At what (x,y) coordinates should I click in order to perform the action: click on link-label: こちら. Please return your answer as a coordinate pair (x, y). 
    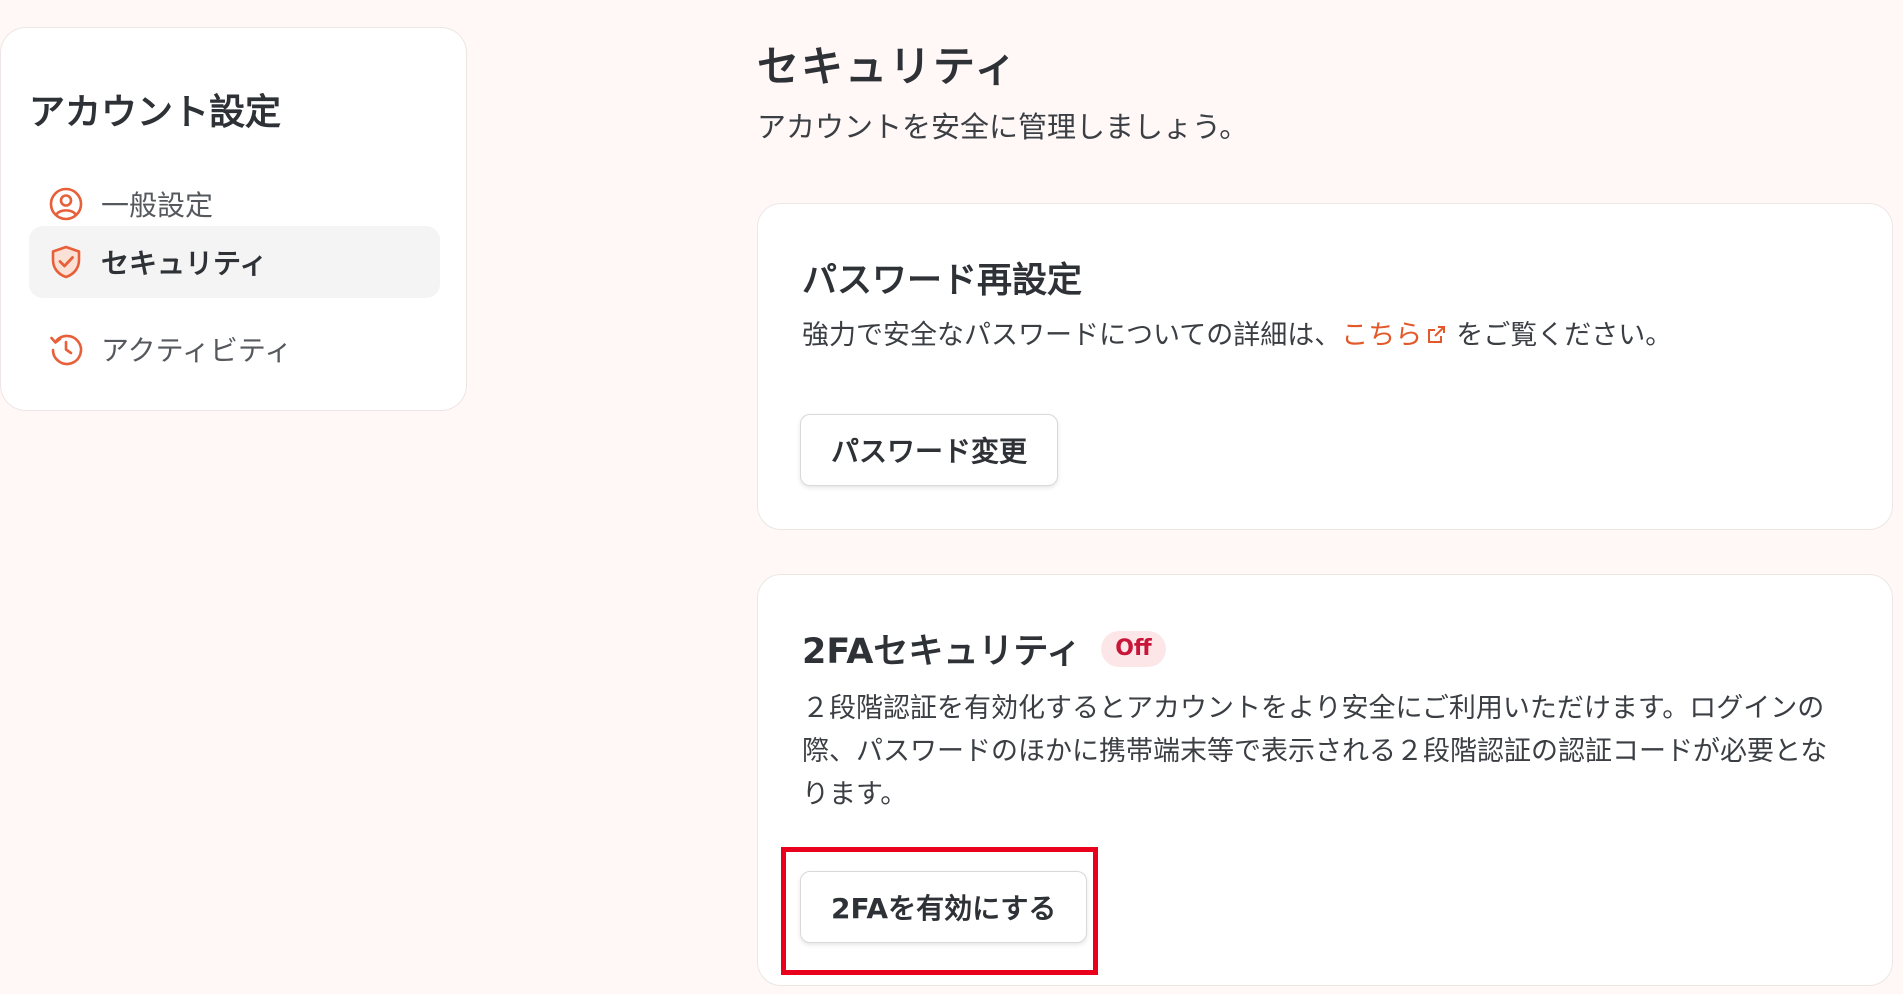
    Looking at the image, I should click on (1382, 335).